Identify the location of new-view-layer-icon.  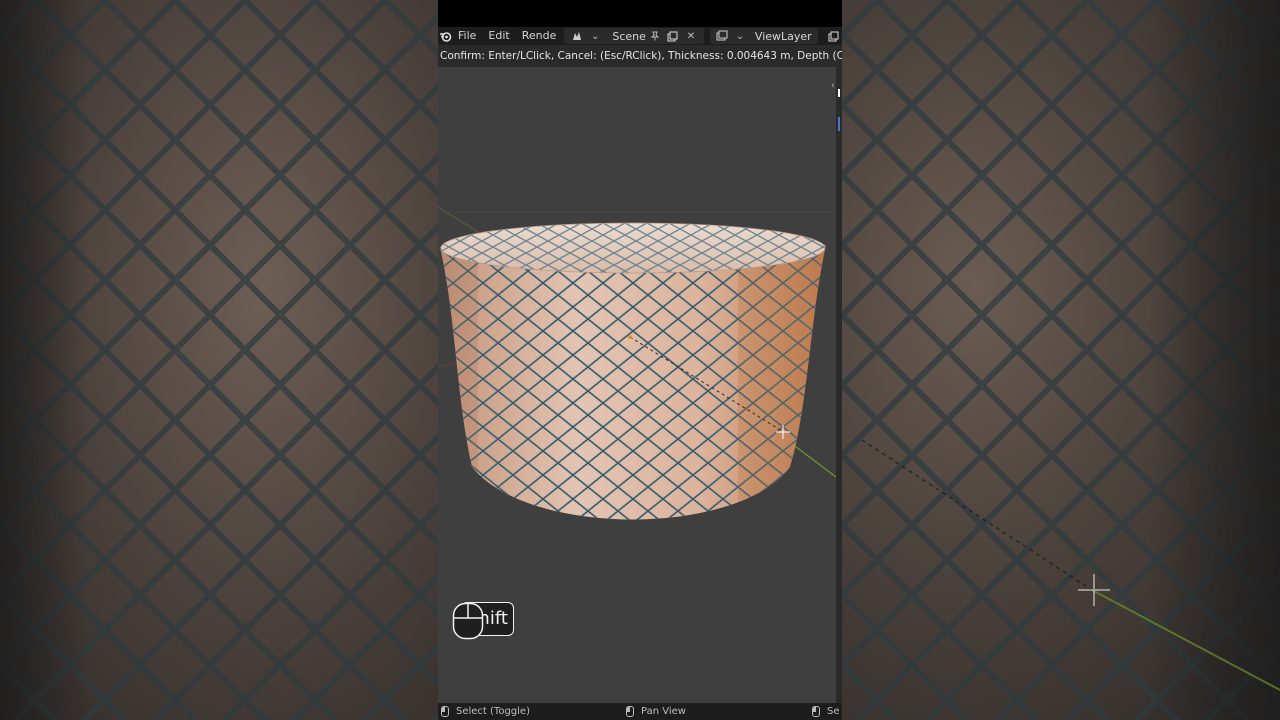
(833, 36).